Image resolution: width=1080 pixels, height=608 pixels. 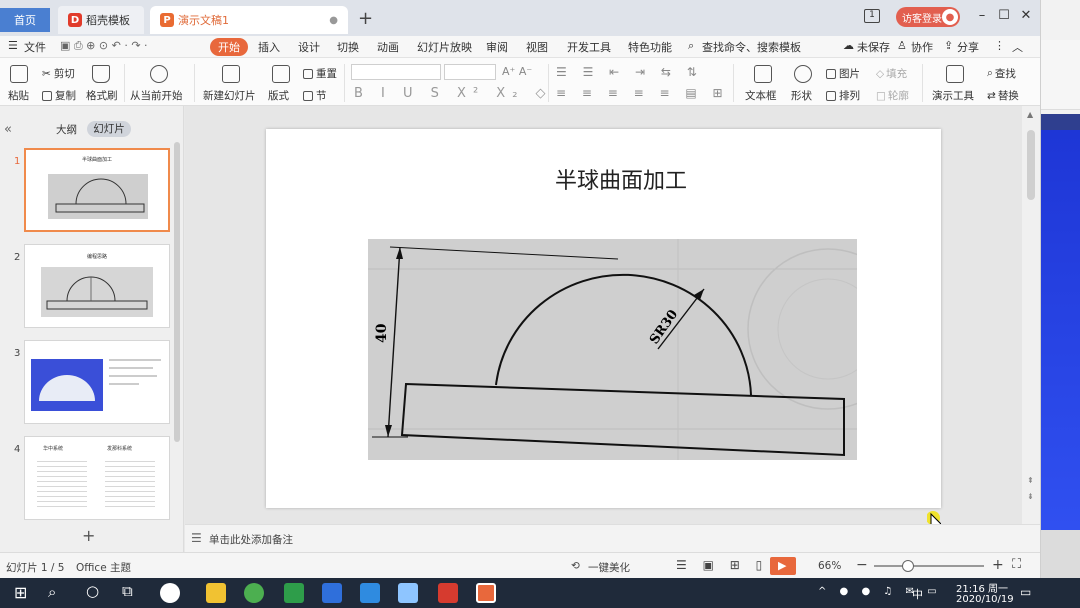 I want to click on collapse-panel-icon: «, so click(x=8, y=129).